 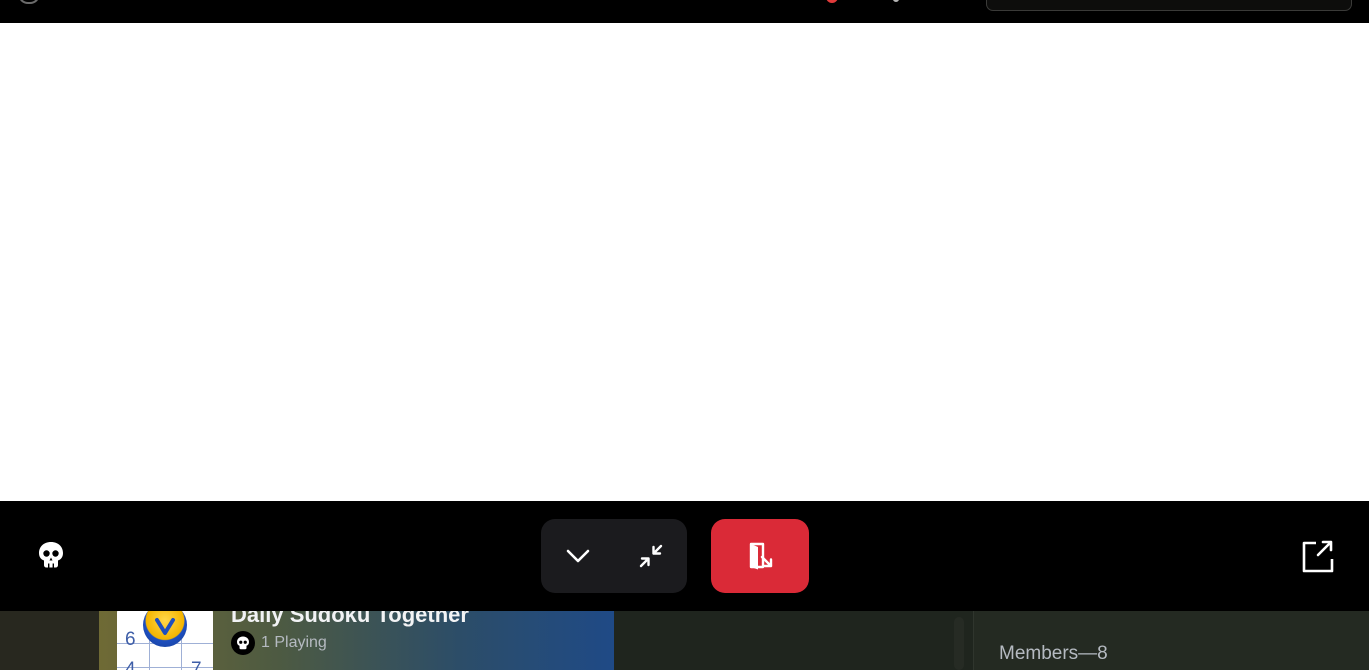 I want to click on popout-button, so click(x=1317, y=556).